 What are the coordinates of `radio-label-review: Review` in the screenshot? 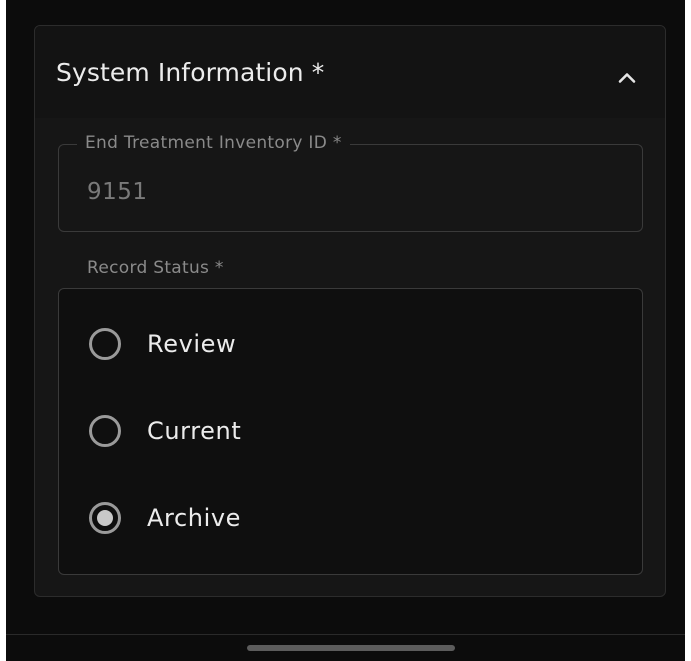 It's located at (192, 344).